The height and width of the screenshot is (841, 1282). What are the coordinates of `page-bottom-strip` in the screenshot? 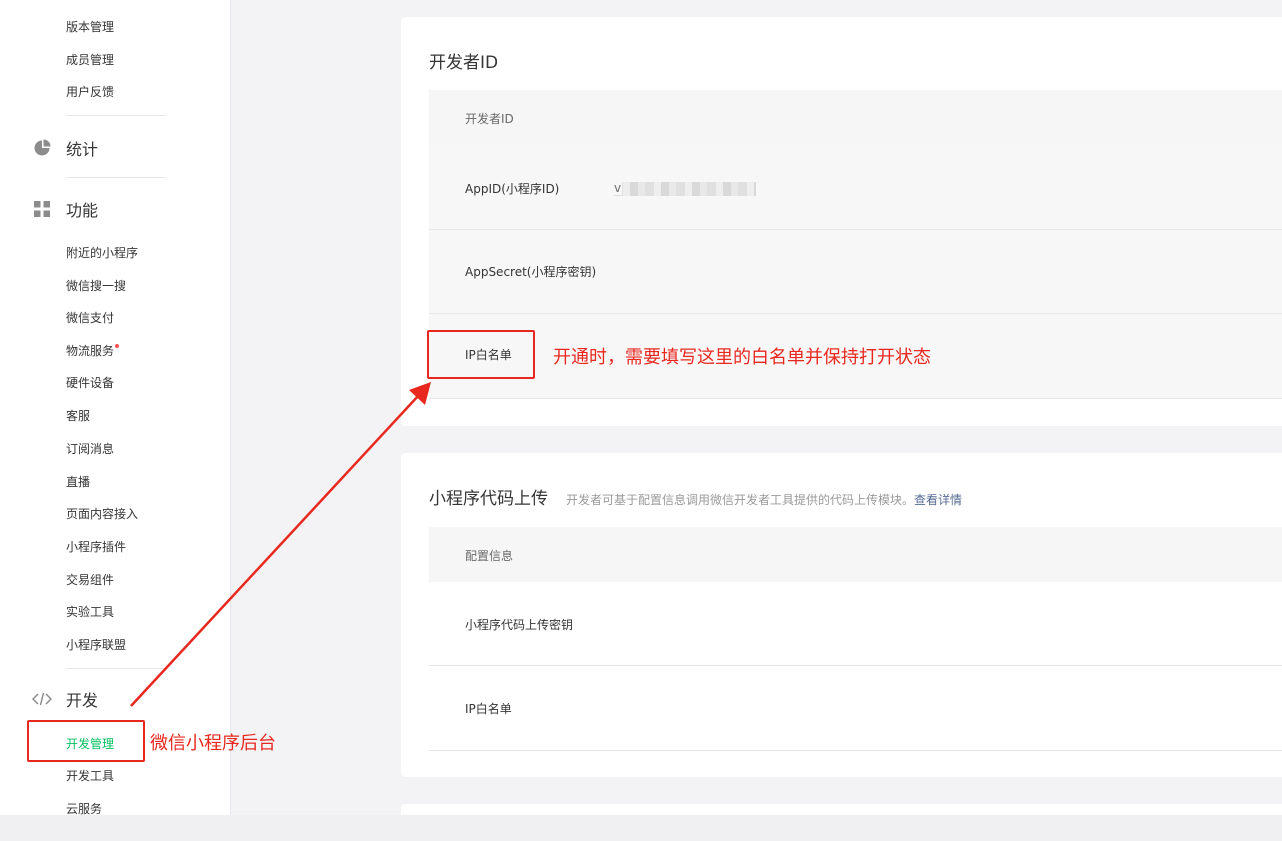 It's located at (641, 828).